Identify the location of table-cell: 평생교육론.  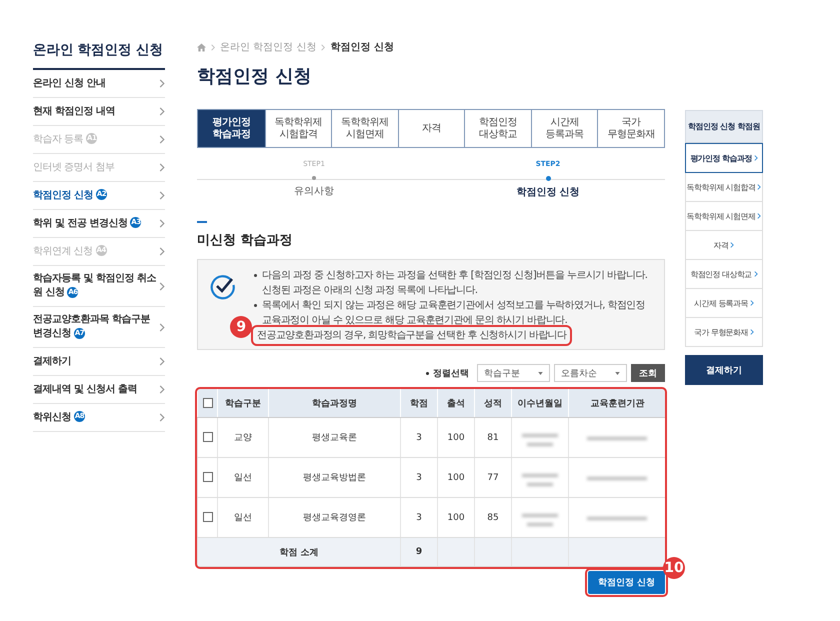
(334, 438).